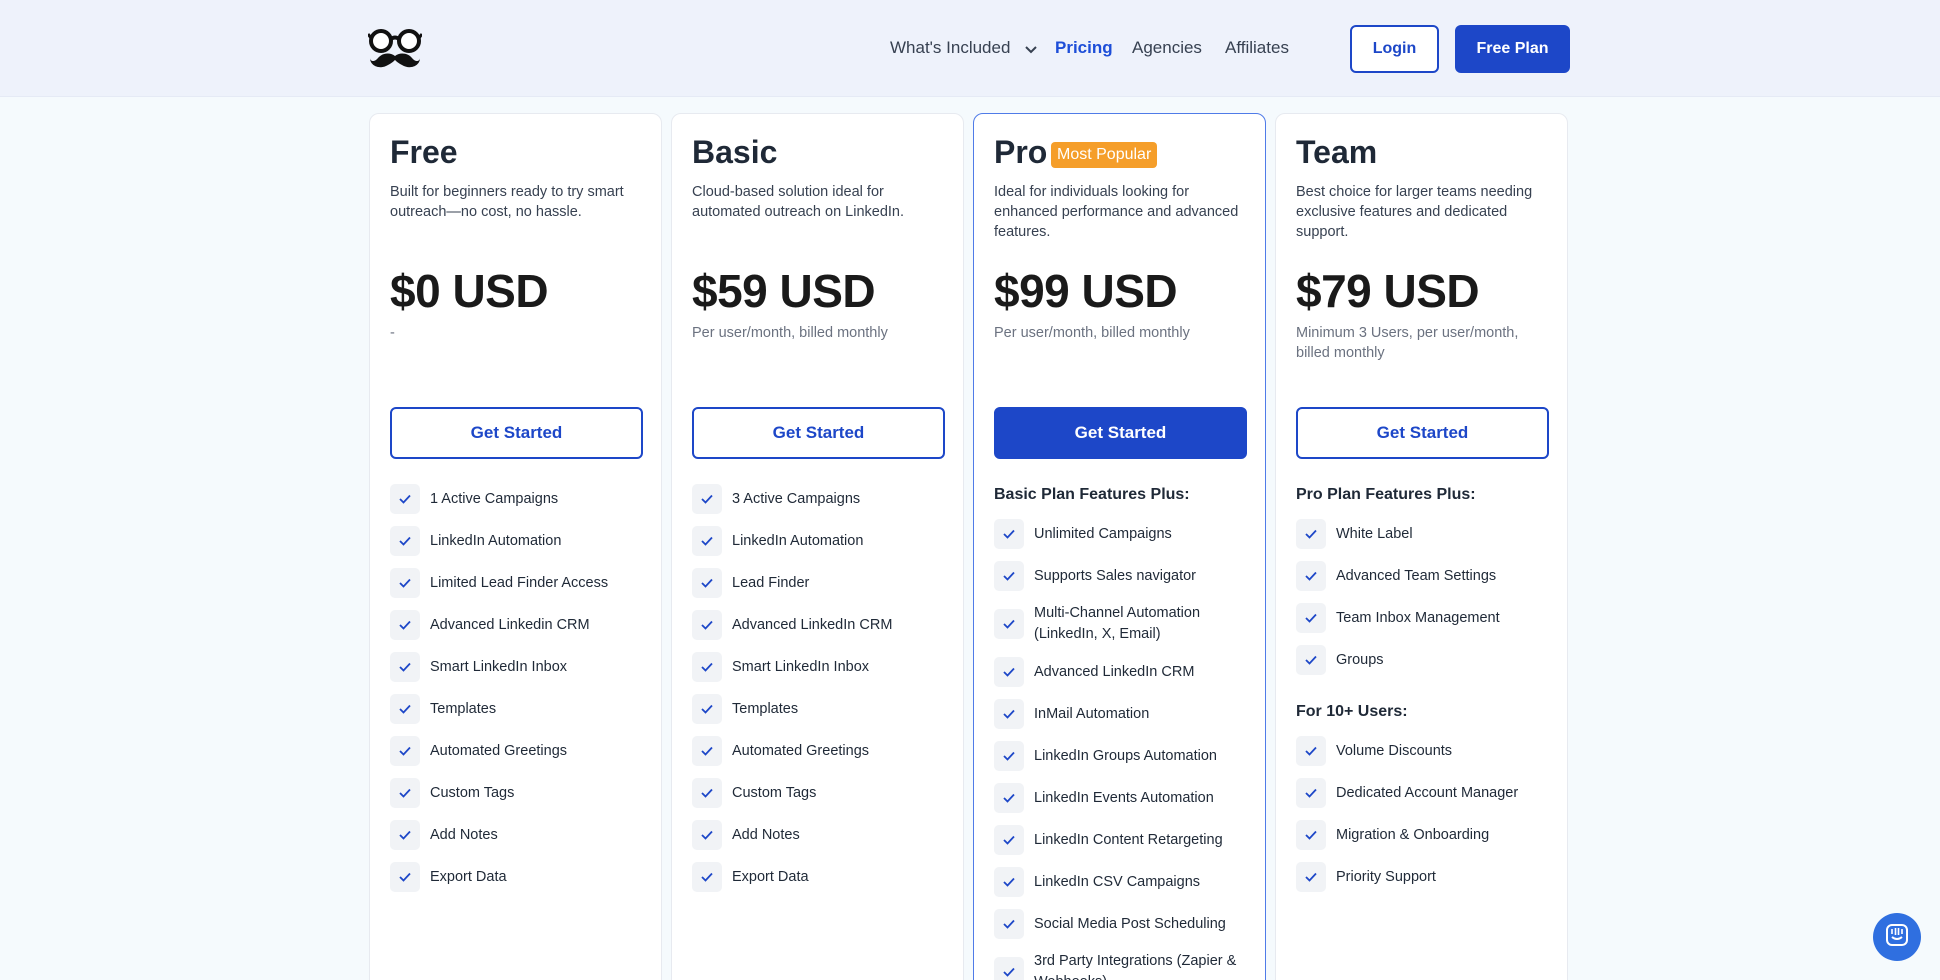 The width and height of the screenshot is (1940, 980). I want to click on feature-item: Social Media Post Scheduling, so click(1124, 924).